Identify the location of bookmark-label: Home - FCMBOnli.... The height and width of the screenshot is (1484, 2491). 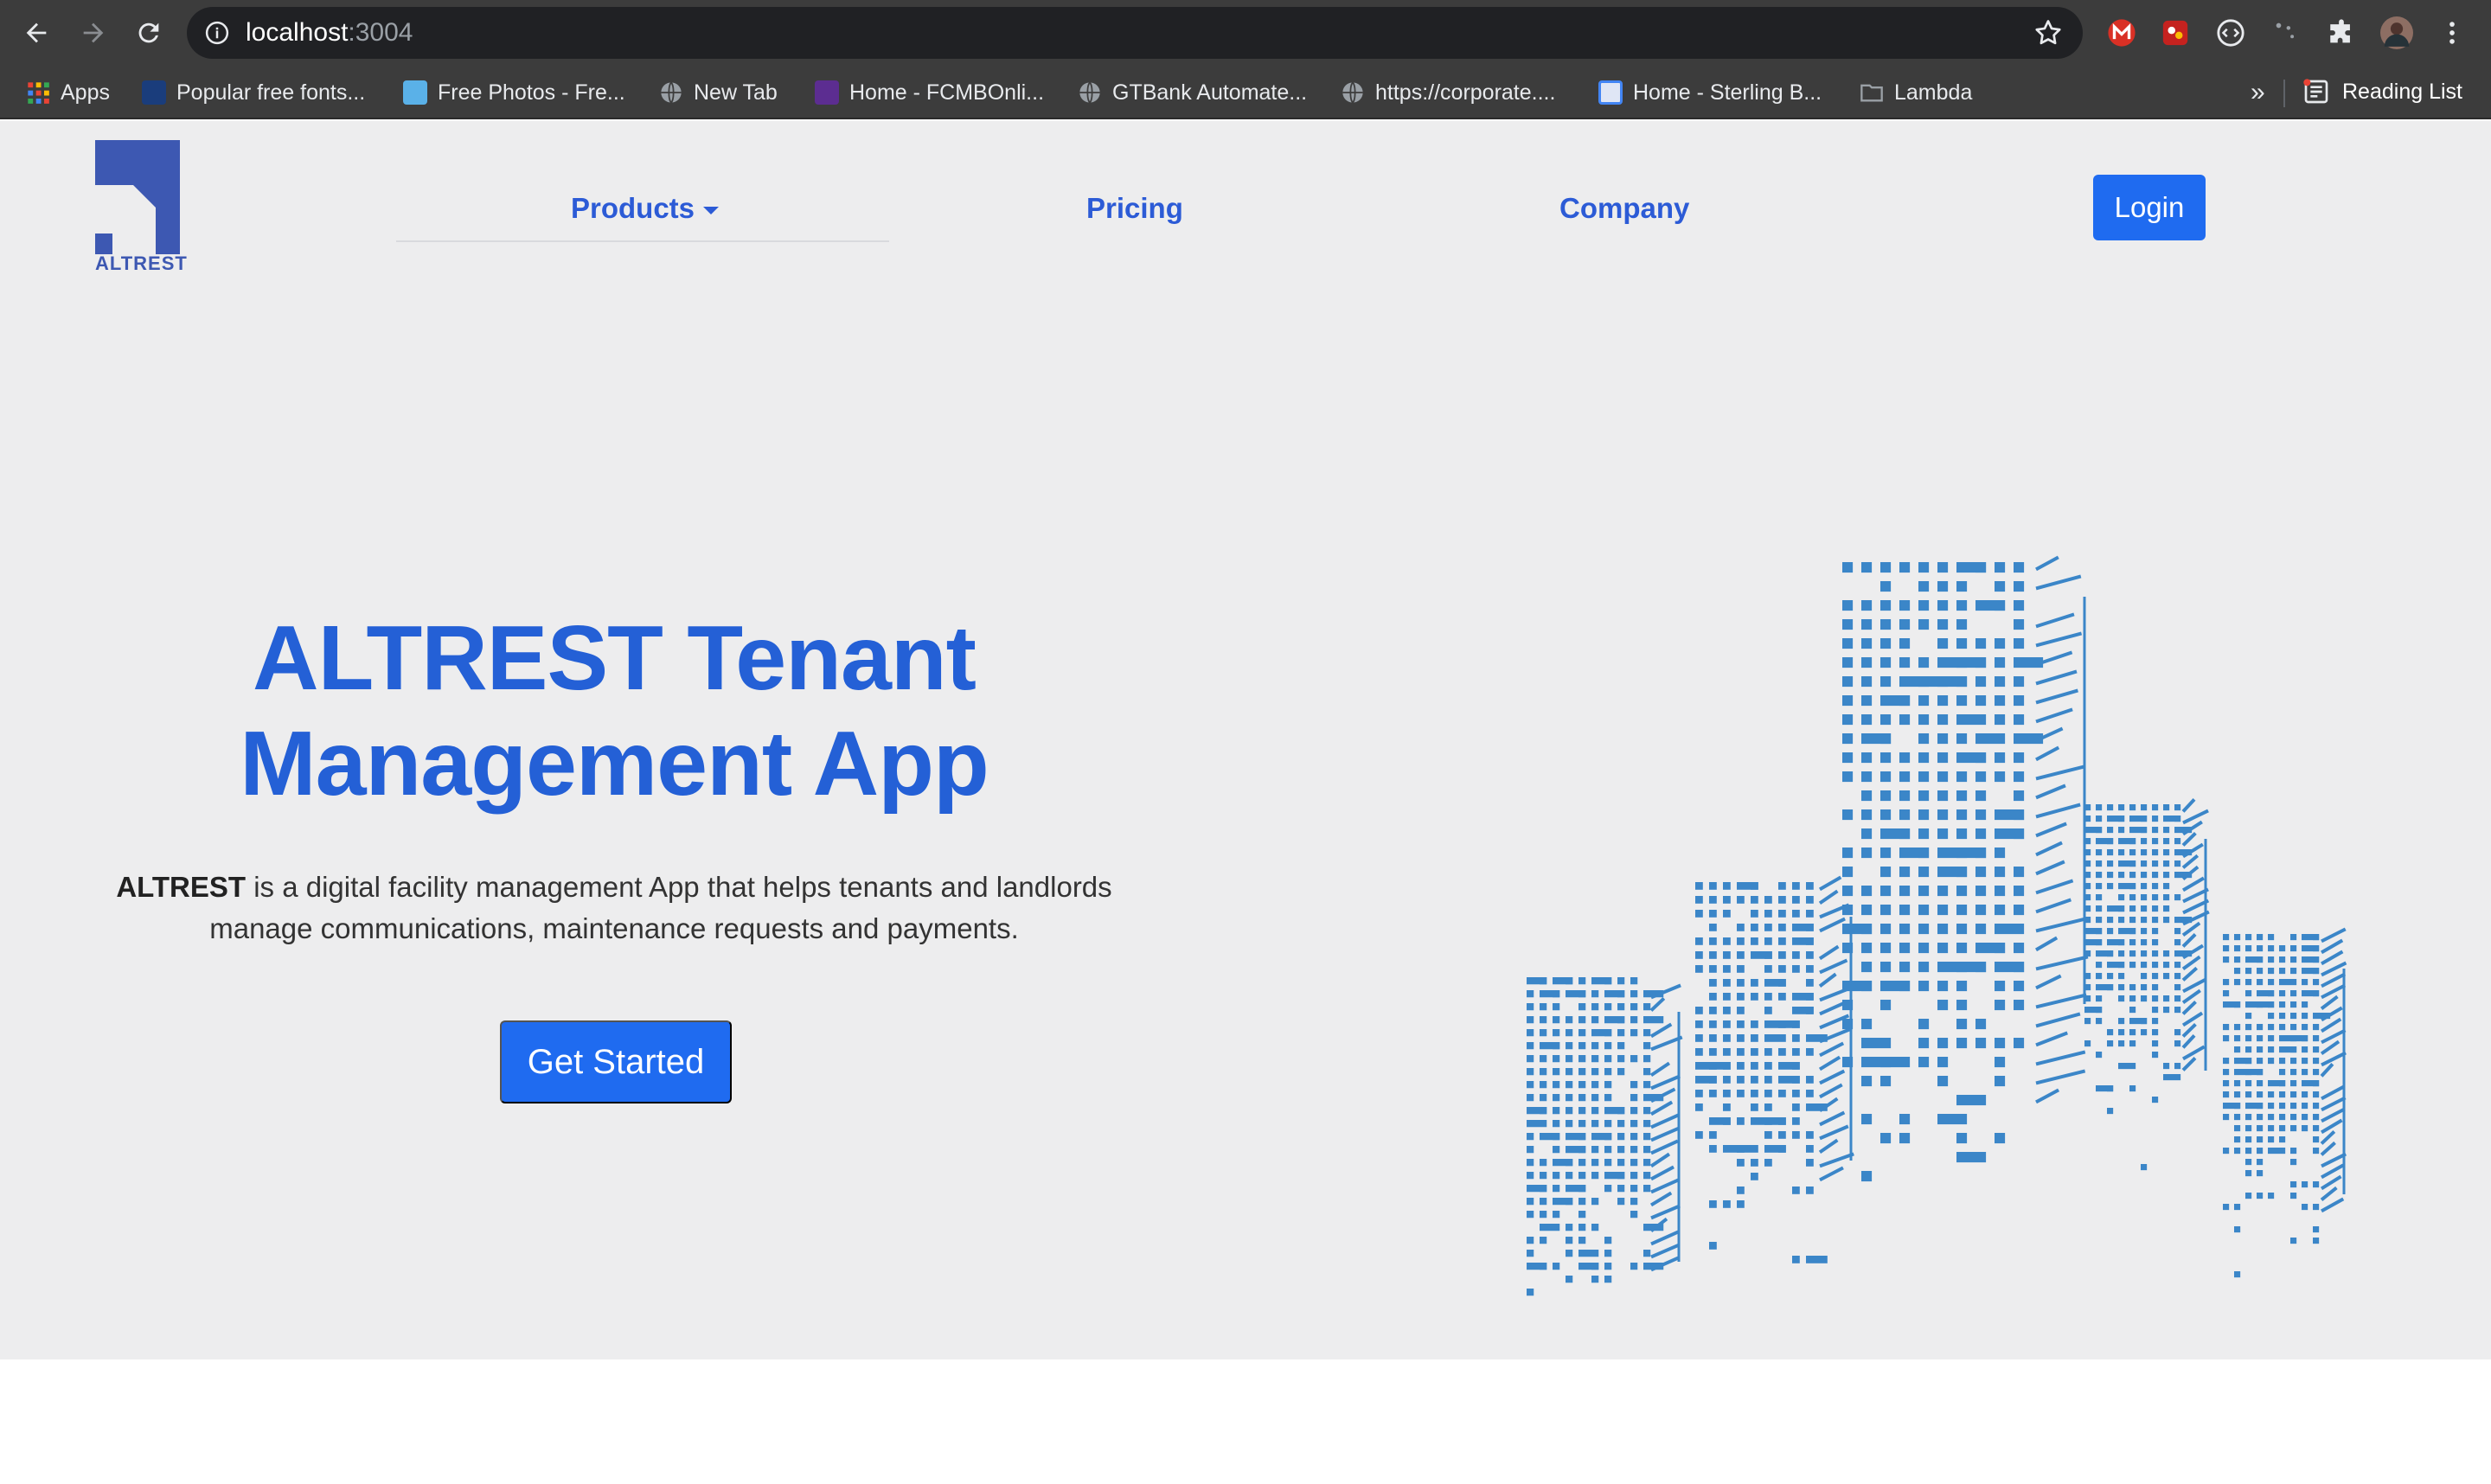
(947, 93).